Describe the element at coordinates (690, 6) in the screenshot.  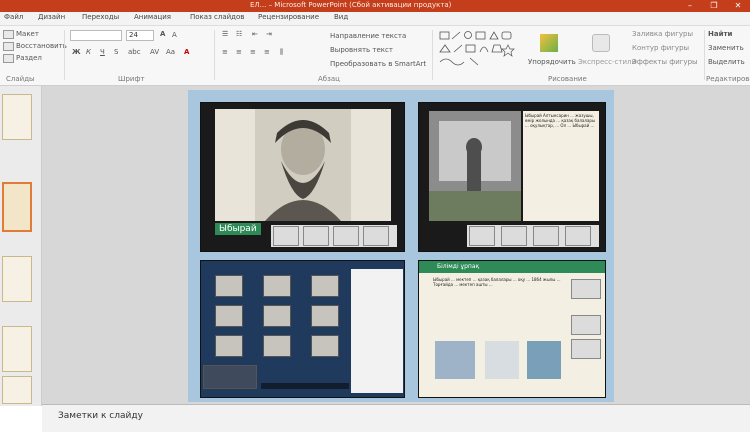
I see `minimize-button: –` at that location.